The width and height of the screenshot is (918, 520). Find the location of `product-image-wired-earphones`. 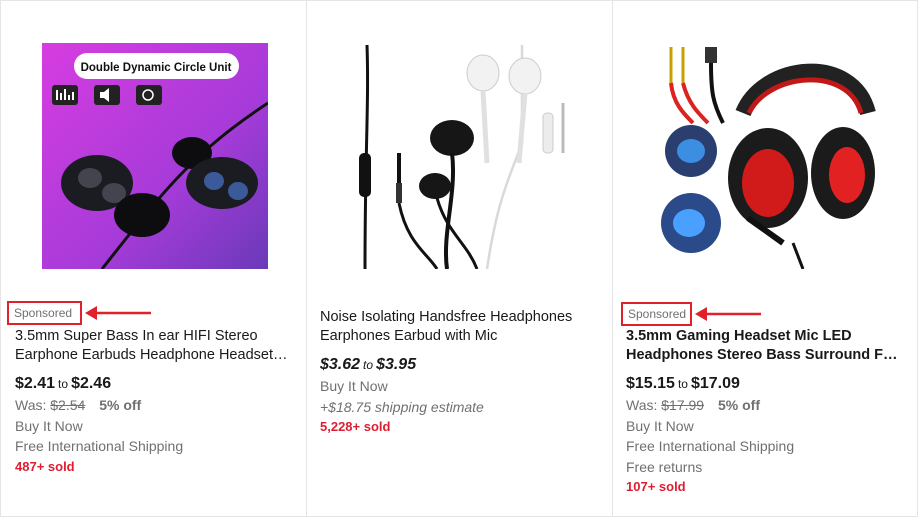

product-image-wired-earphones is located at coordinates (460, 156).